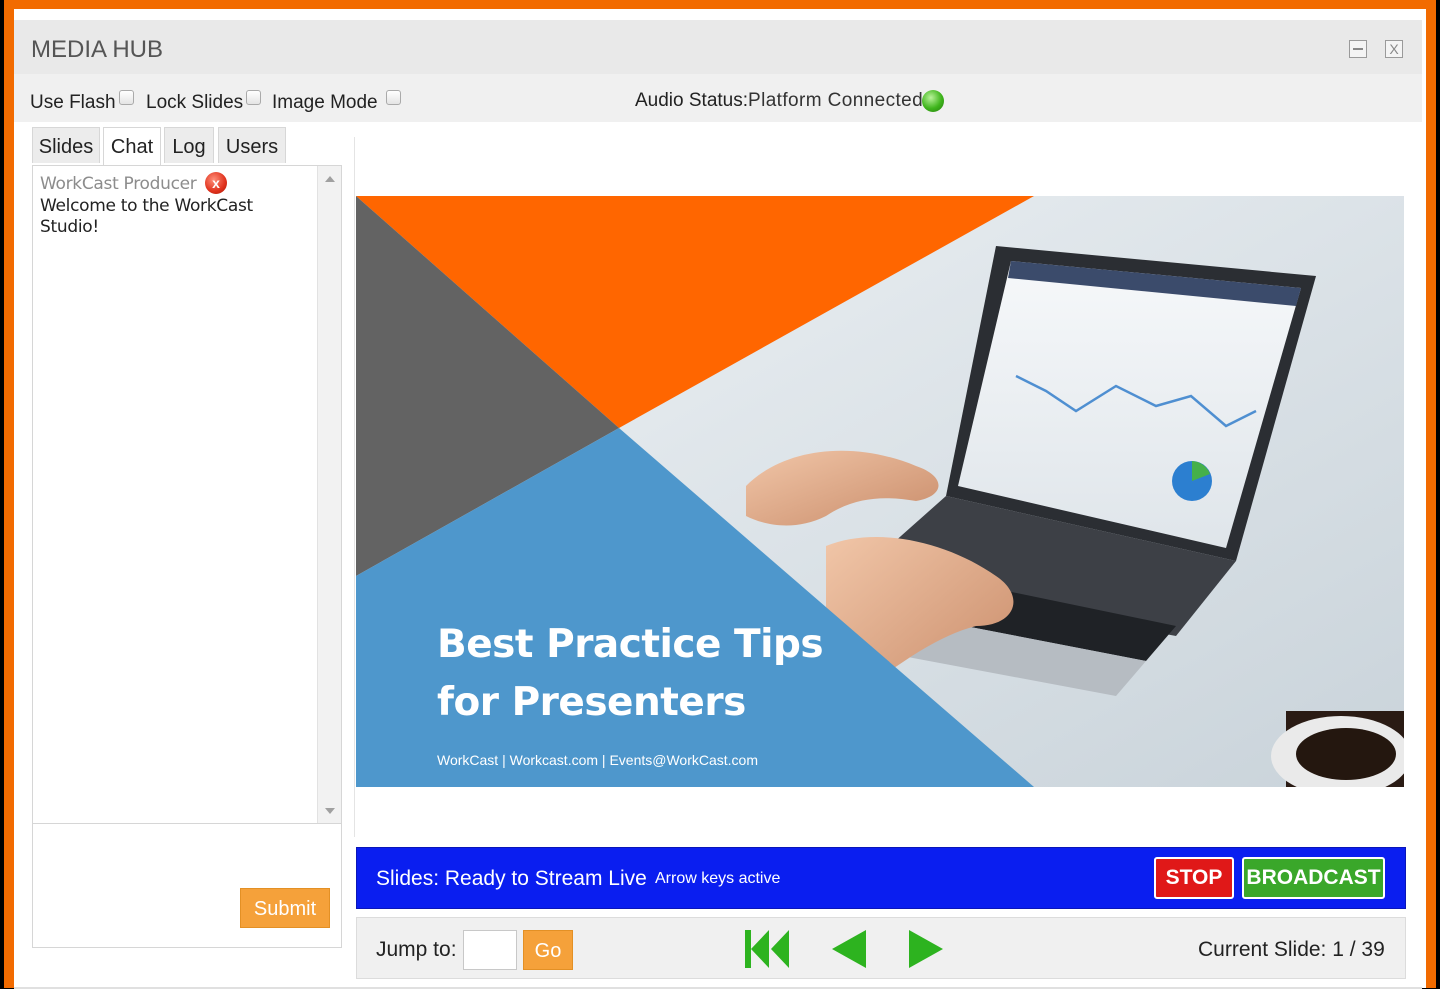 Image resolution: width=1440 pixels, height=989 pixels. Describe the element at coordinates (490, 950) in the screenshot. I see `jump-to-input` at that location.